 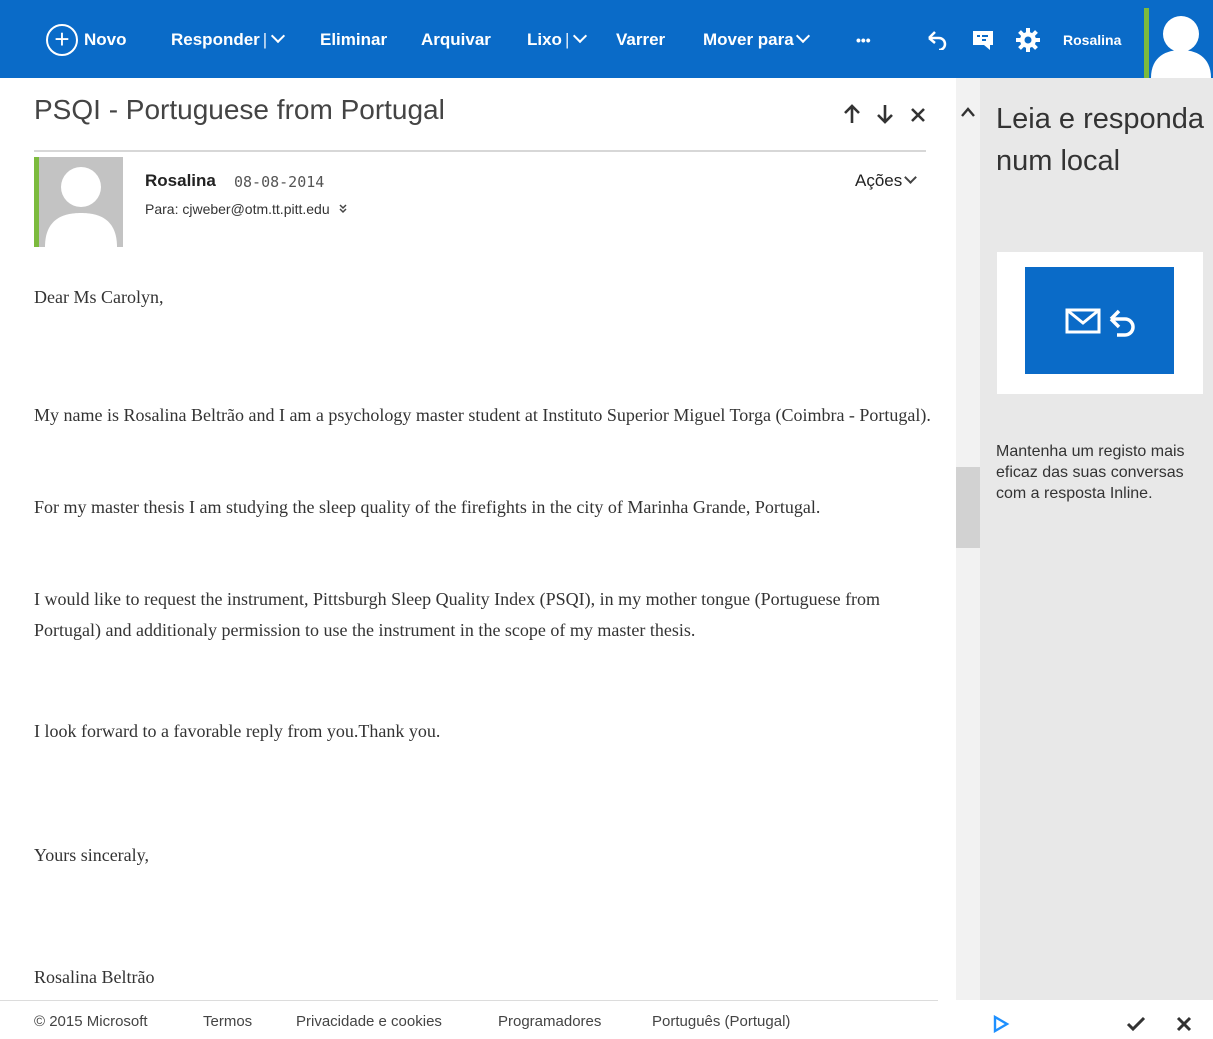 I want to click on junk-button: Lixo |, so click(x=557, y=39).